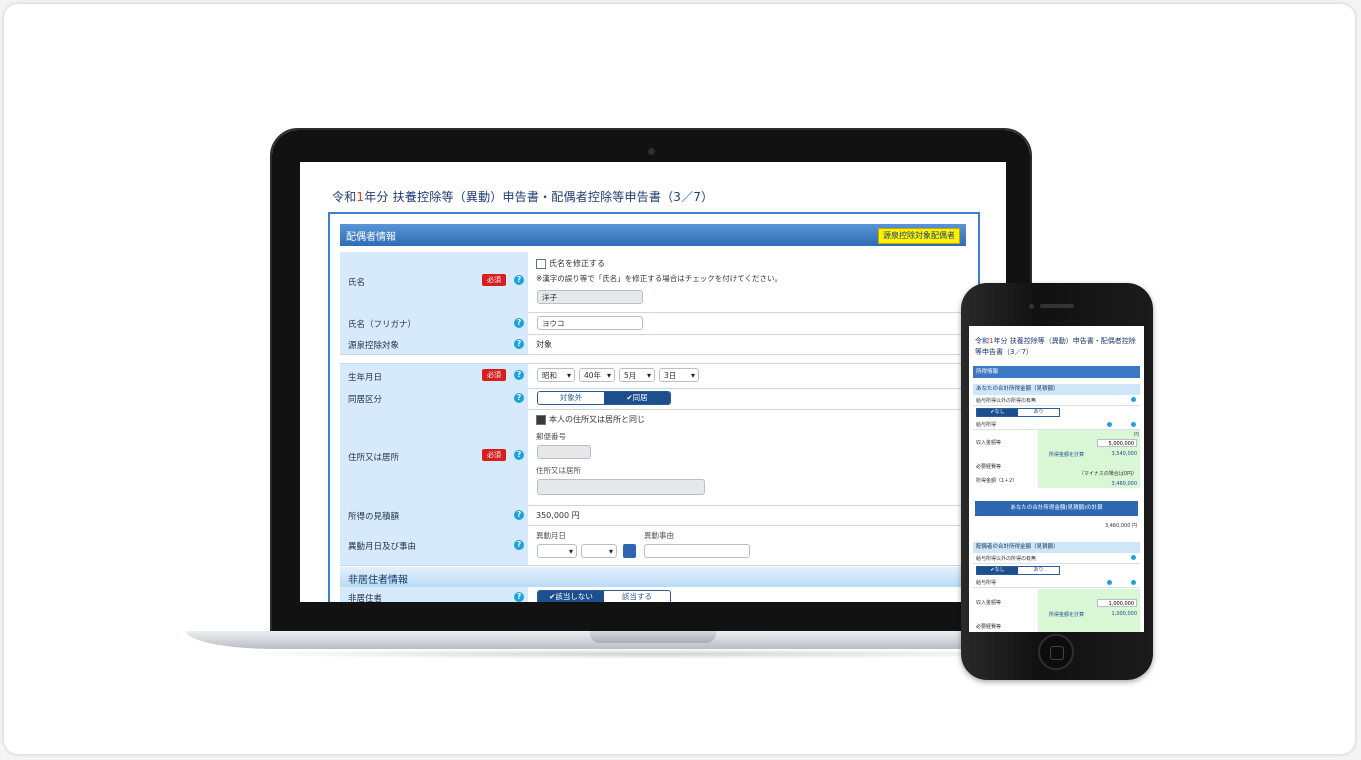  I want to click on change-month-select, so click(557, 551).